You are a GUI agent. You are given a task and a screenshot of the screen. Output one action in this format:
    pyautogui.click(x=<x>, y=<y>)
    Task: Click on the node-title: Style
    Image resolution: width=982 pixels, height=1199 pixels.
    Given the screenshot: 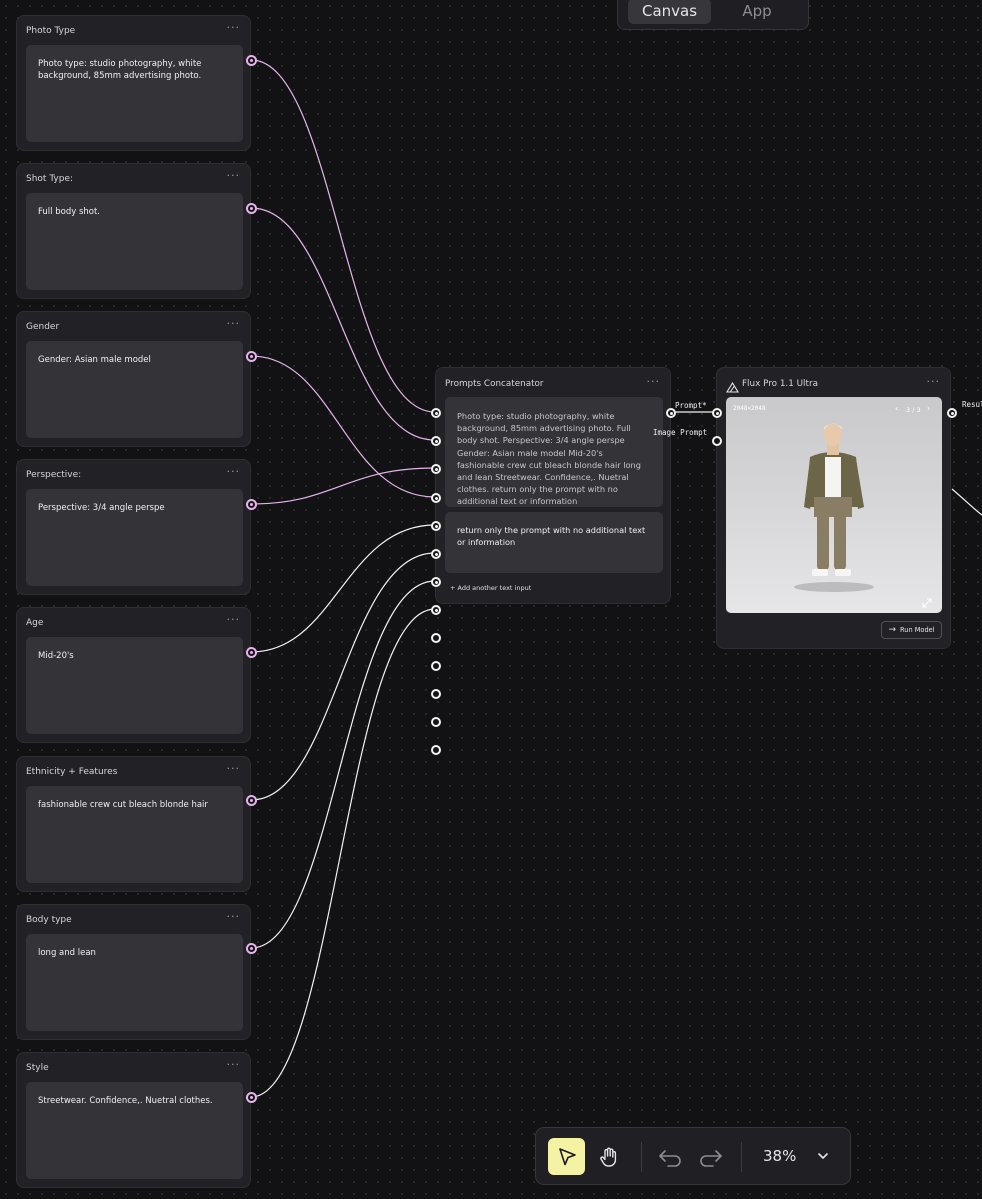 What is the action you would take?
    pyautogui.click(x=37, y=1068)
    